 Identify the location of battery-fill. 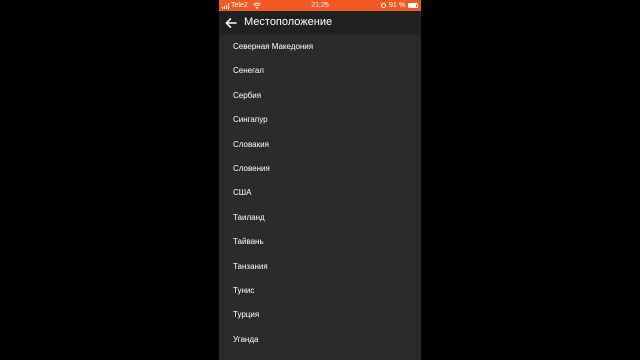
(413, 5).